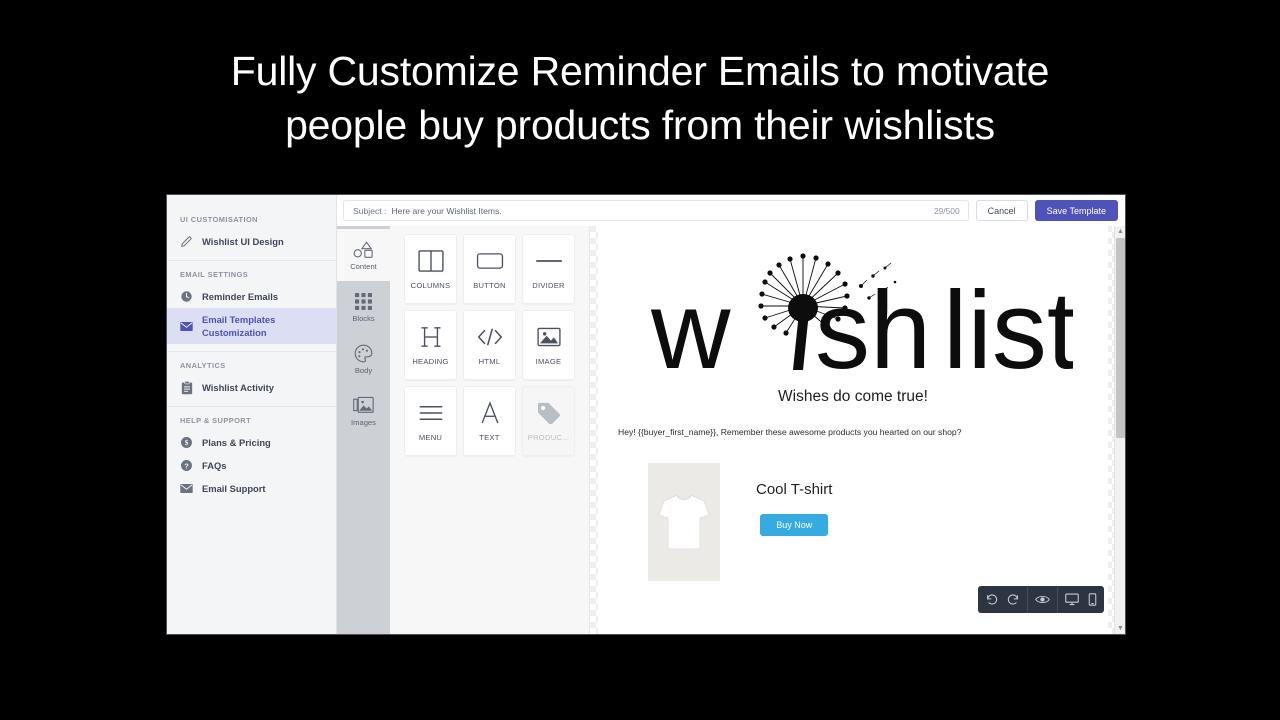  I want to click on sidebar-item-label: Email Templates Customization, so click(239, 326).